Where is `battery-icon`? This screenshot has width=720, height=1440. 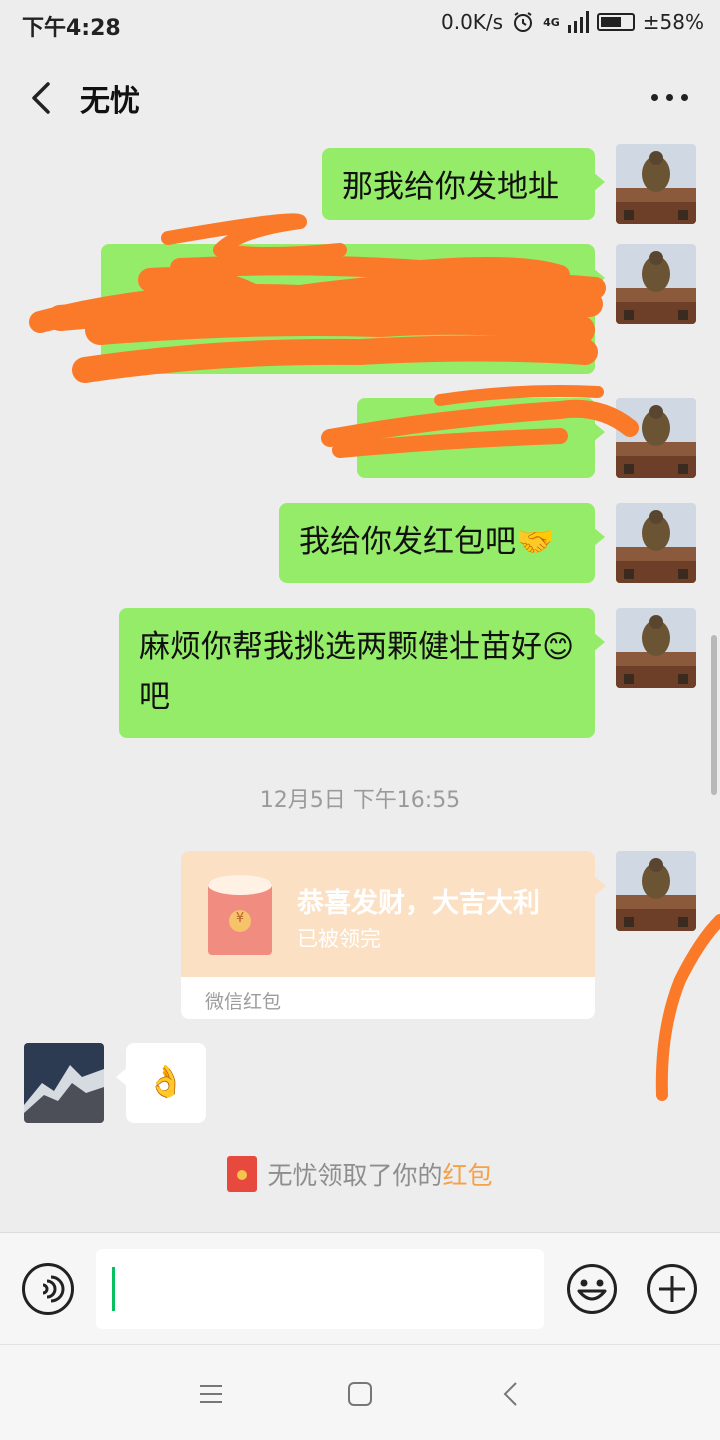
battery-icon is located at coordinates (615, 22).